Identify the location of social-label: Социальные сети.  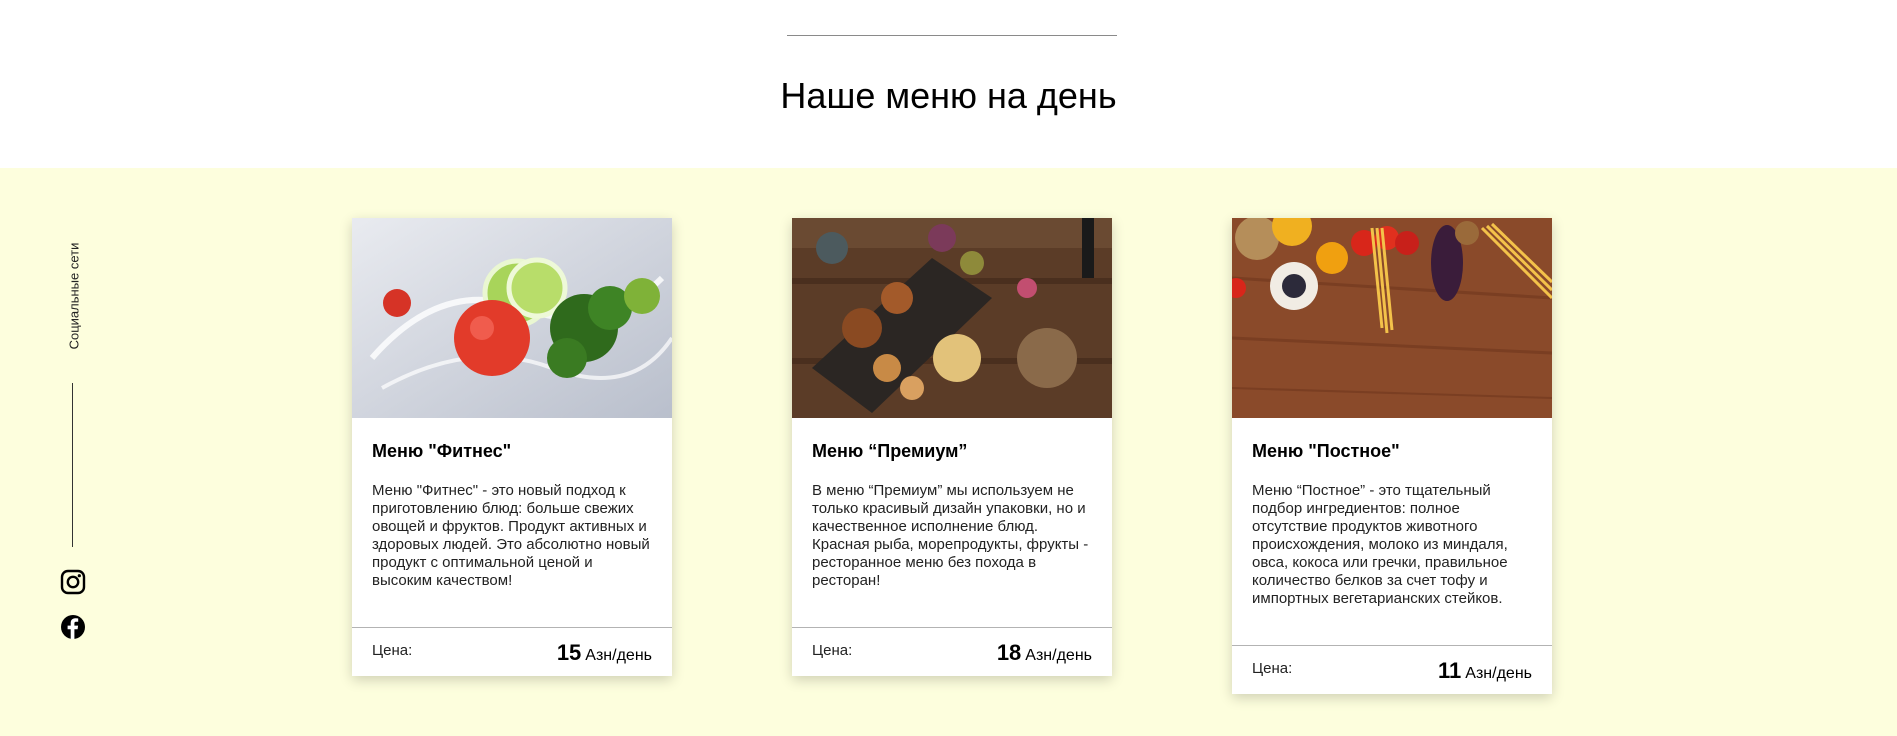
(74, 296).